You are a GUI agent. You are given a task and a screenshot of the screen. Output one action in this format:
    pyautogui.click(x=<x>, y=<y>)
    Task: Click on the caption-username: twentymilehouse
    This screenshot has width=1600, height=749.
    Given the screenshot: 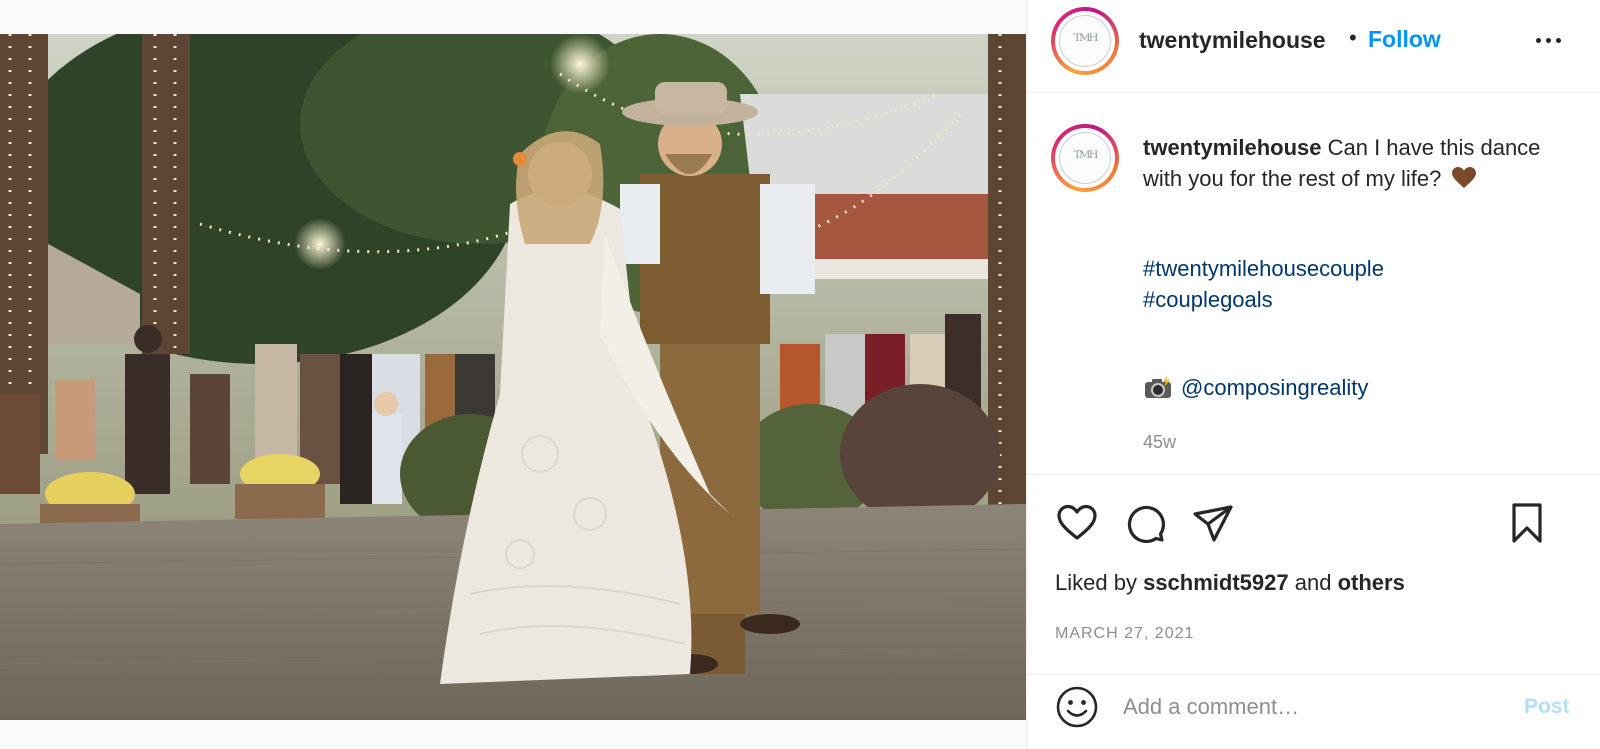 What is the action you would take?
    pyautogui.click(x=1232, y=147)
    